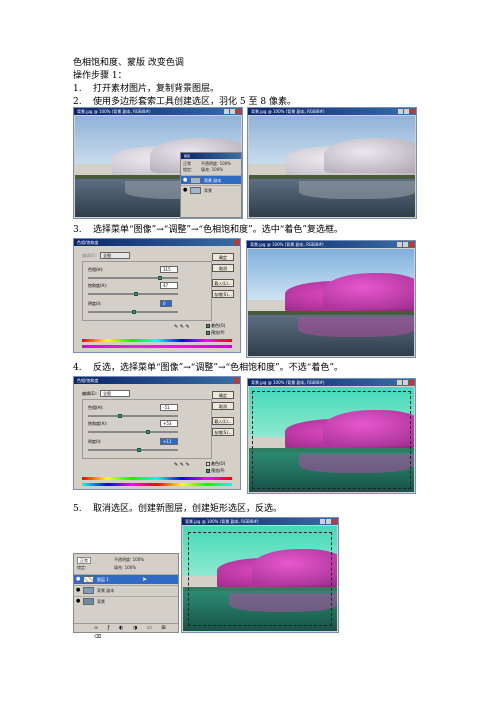  I want to click on layers-toolbar: ∞ ƒ ◐ ◑ ▭ ⊞ ⌫, so click(126, 631).